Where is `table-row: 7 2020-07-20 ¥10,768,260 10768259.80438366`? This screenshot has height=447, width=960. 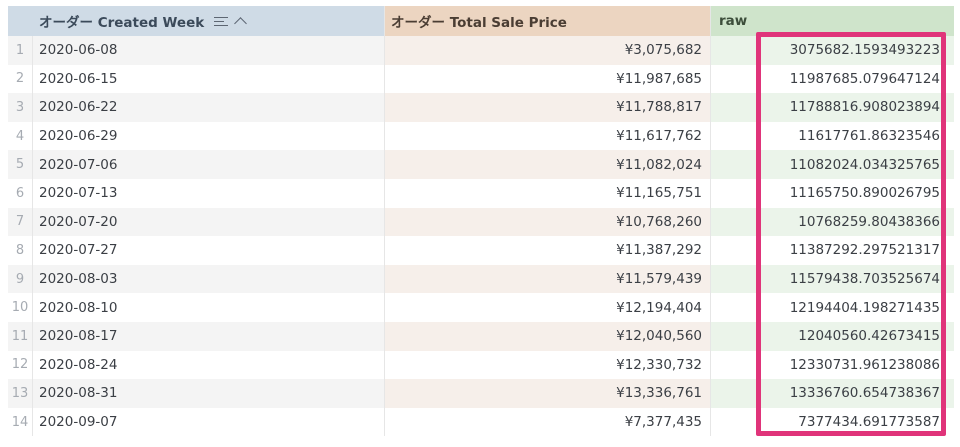
table-row: 7 2020-07-20 ¥10,768,260 10768259.80438366 is located at coordinates (481, 222).